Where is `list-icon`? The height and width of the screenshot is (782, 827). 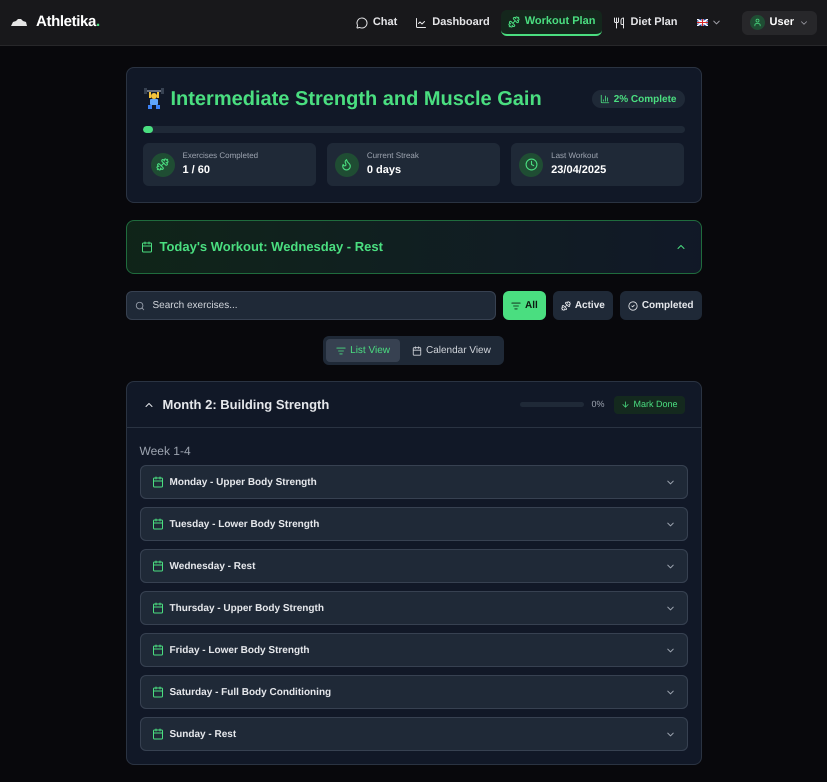 list-icon is located at coordinates (341, 351).